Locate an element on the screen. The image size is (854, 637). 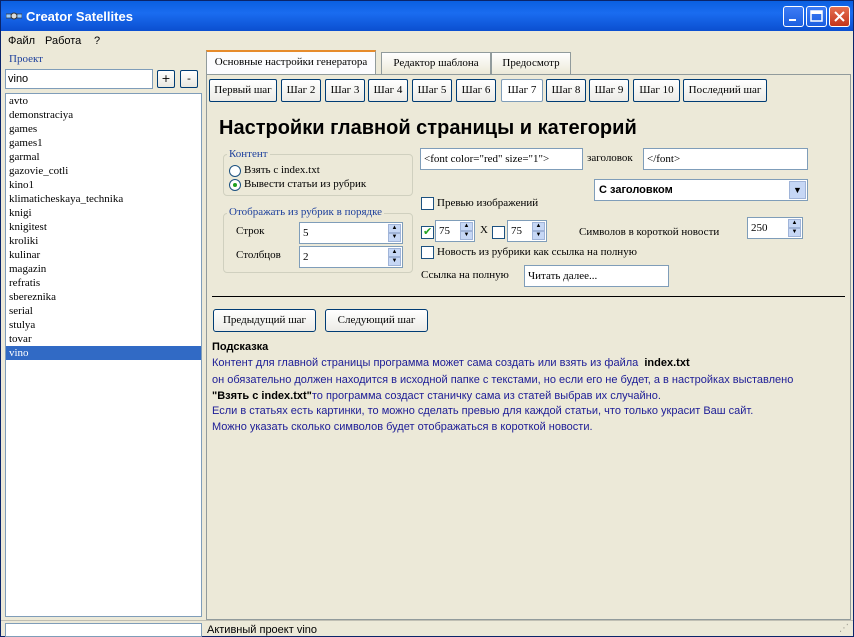
divider is located at coordinates (528, 296).